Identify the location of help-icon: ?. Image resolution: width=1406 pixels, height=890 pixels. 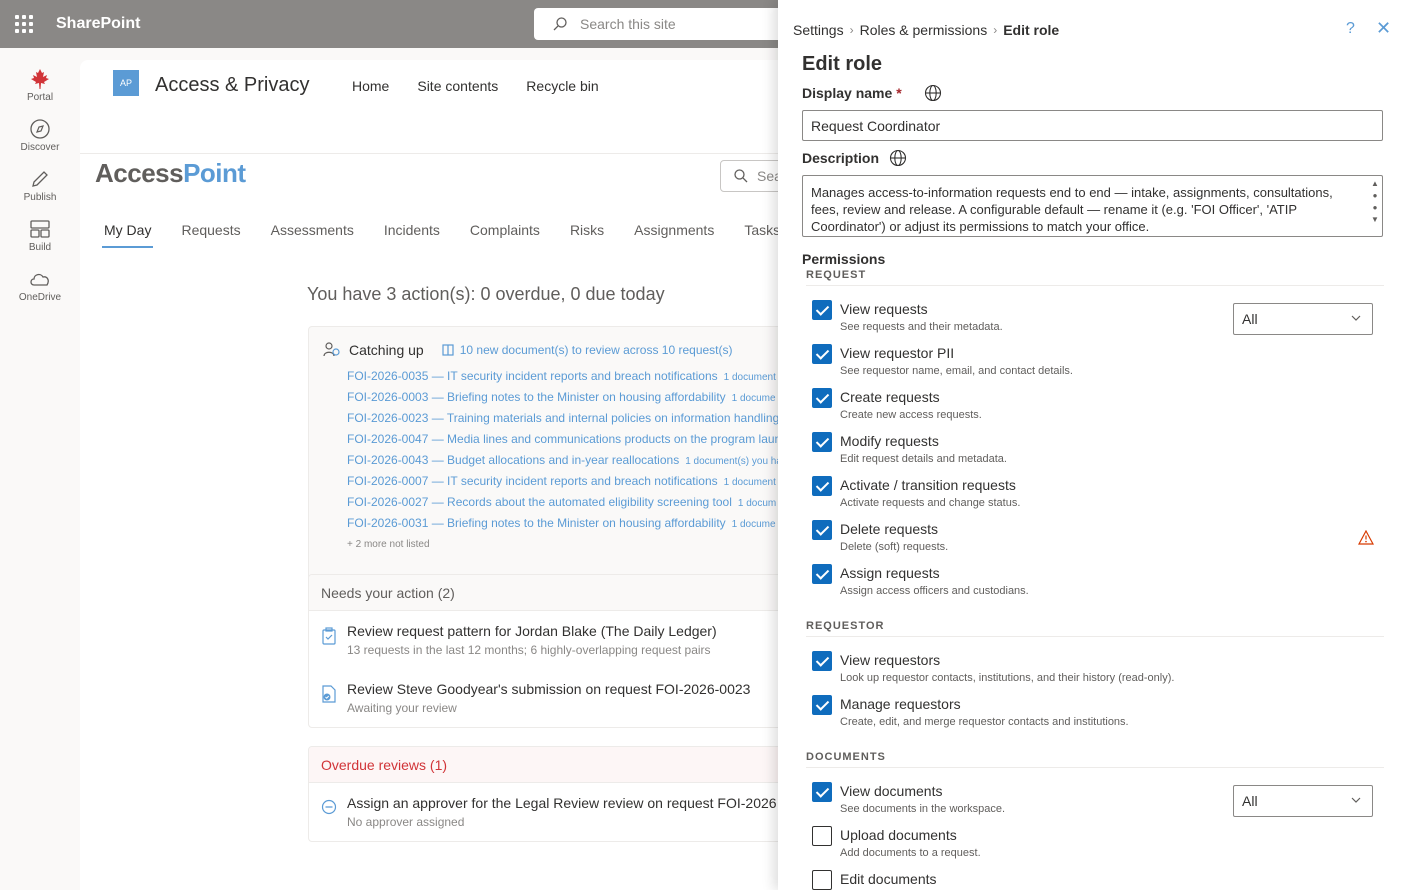
(1350, 29).